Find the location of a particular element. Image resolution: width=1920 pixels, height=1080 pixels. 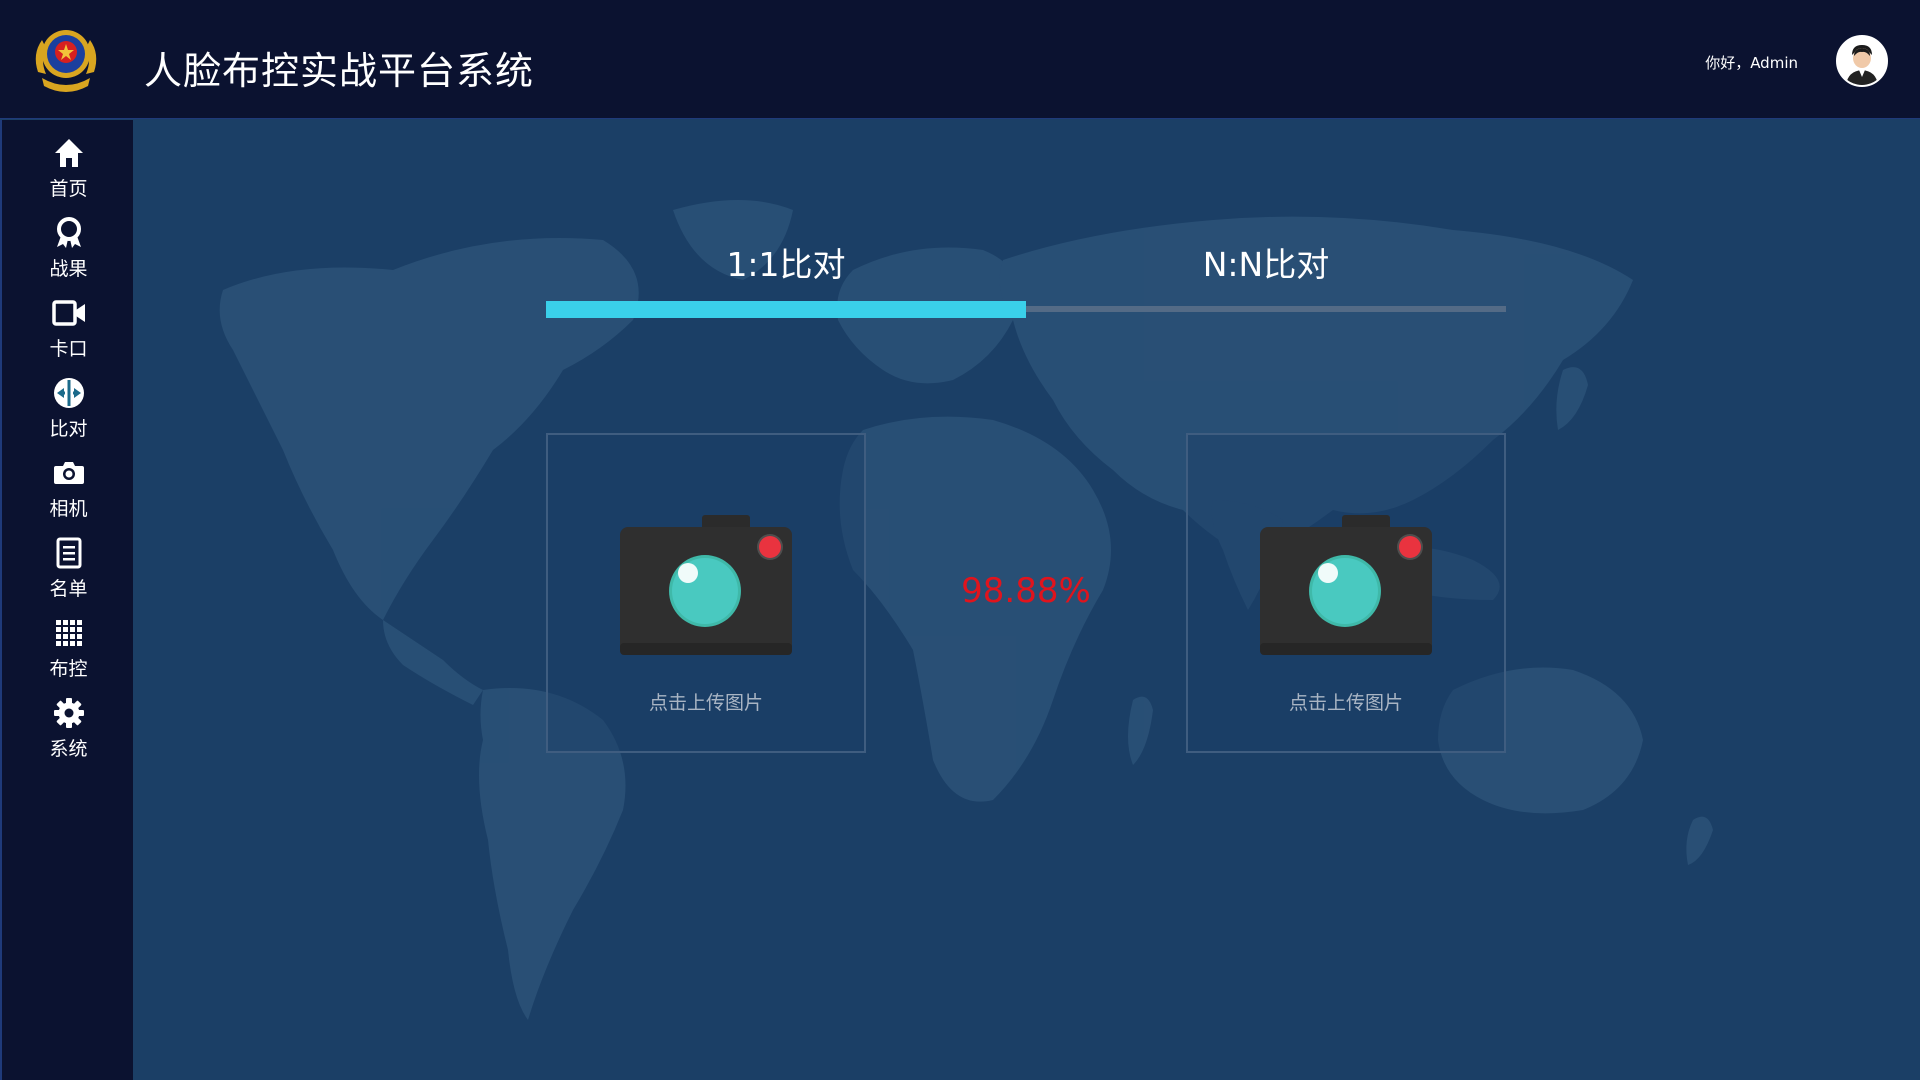

upload-hint-left: 点击上传图片 is located at coordinates (705, 703).